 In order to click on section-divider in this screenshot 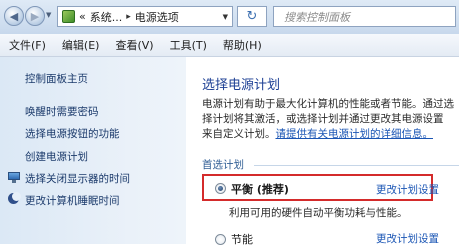, I will do `click(356, 165)`.